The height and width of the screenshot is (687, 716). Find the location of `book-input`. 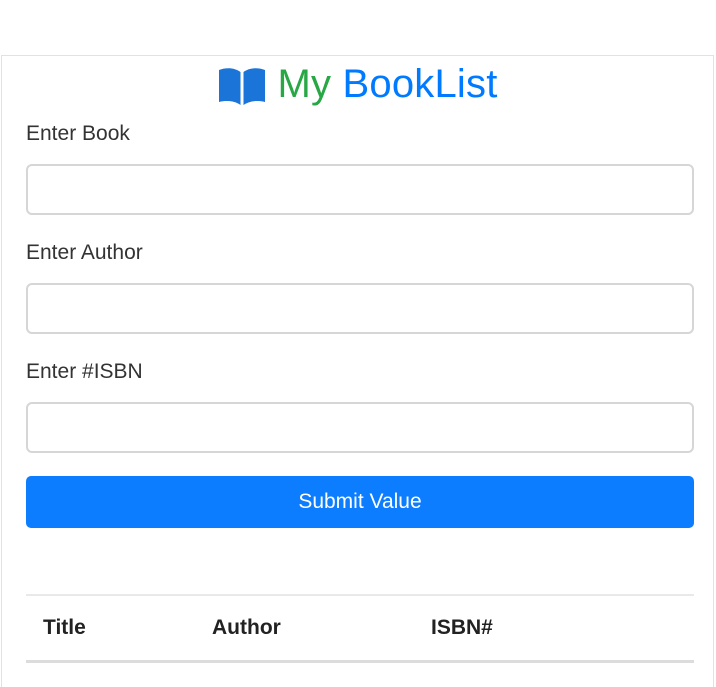

book-input is located at coordinates (360, 189).